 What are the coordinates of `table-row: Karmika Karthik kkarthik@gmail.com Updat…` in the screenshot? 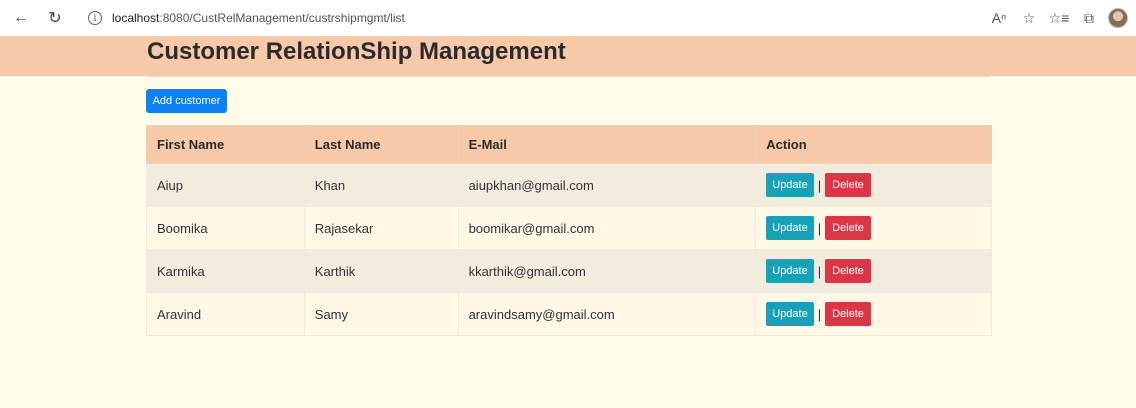 It's located at (569, 271).